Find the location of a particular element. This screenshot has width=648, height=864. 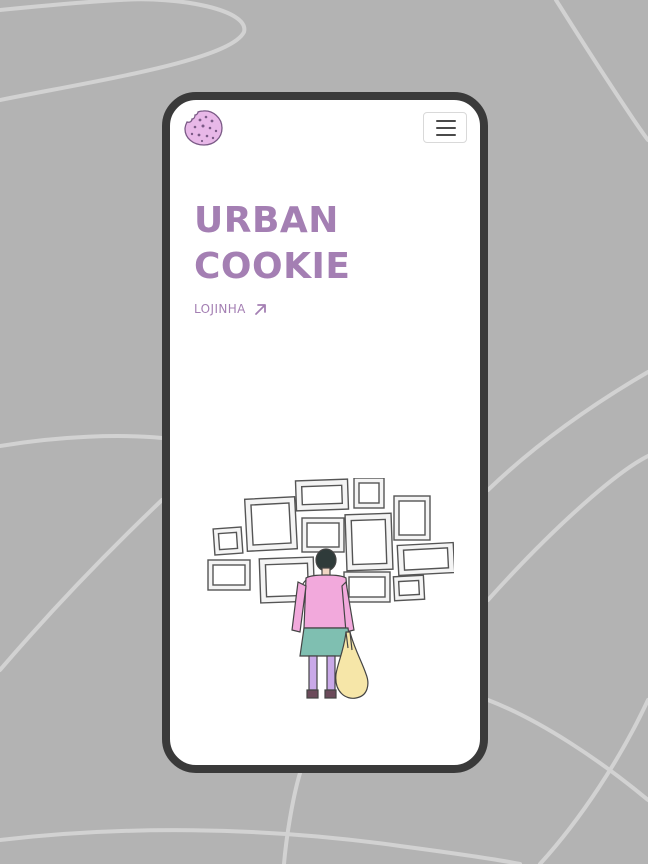

arrow-up-right-icon is located at coordinates (260, 309).